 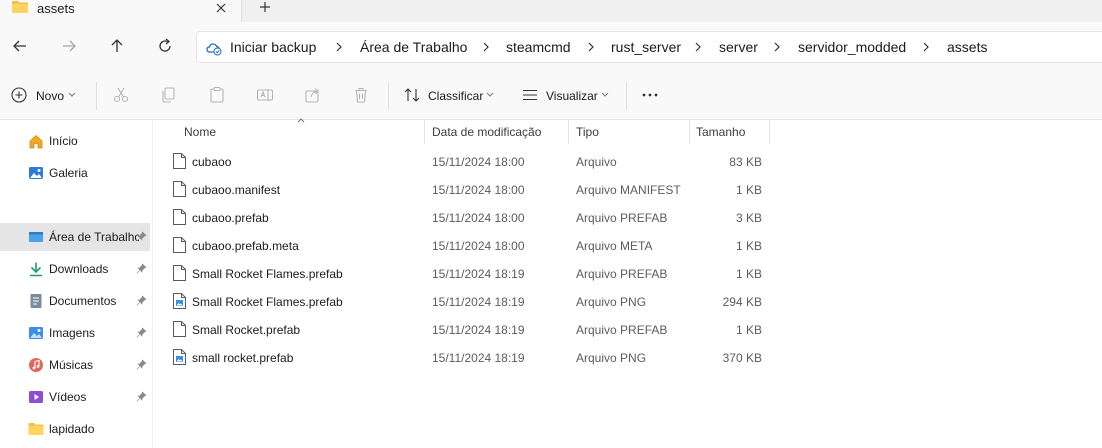 What do you see at coordinates (413, 47) in the screenshot?
I see `breadcrumb-area-de-trabalho: Área de Trabalho` at bounding box center [413, 47].